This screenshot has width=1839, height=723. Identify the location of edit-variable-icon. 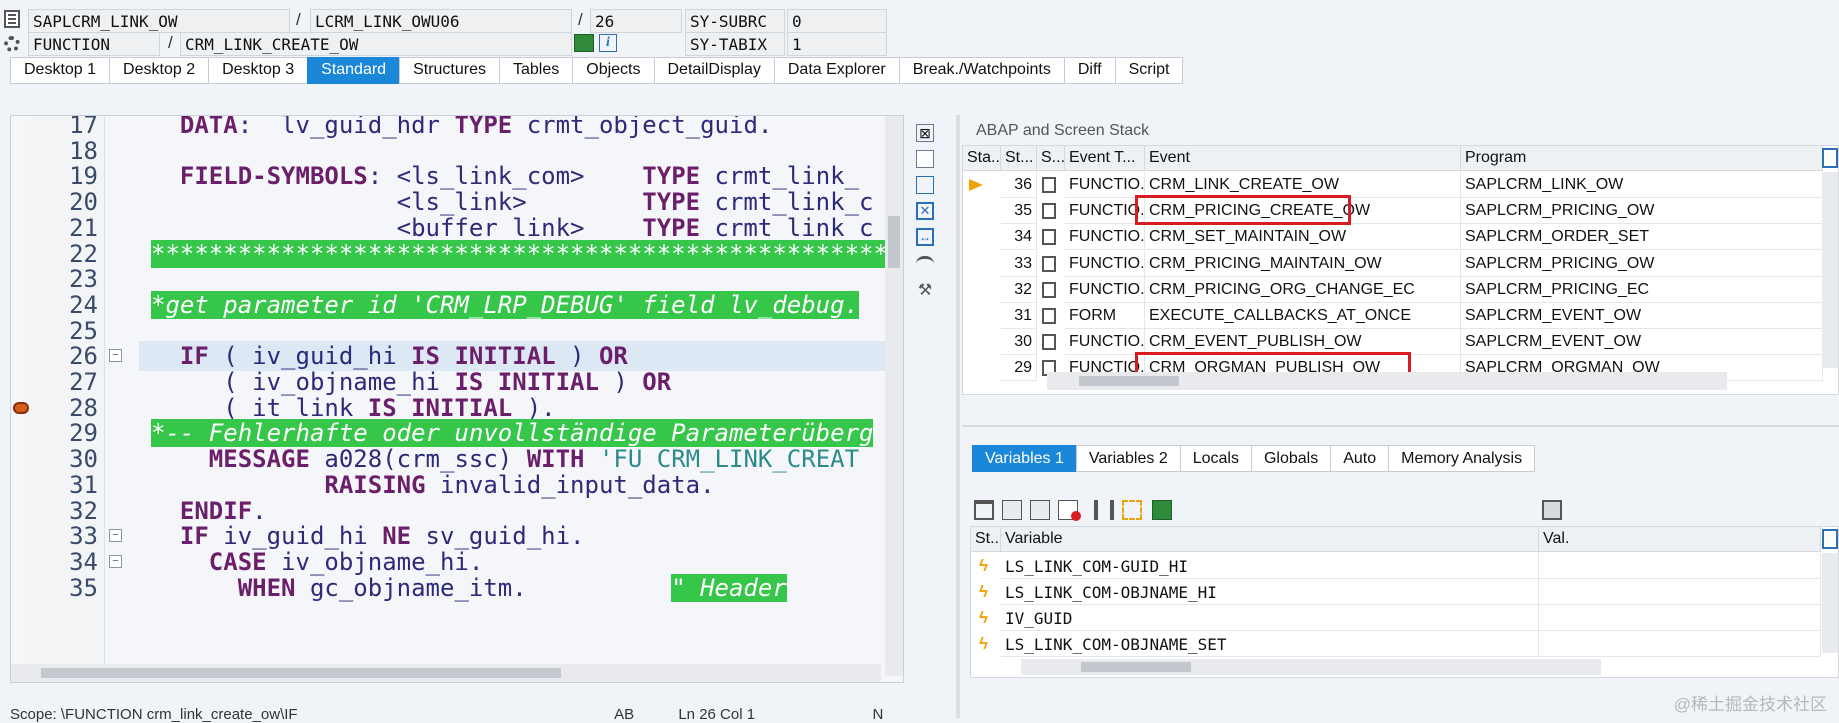
(1040, 510).